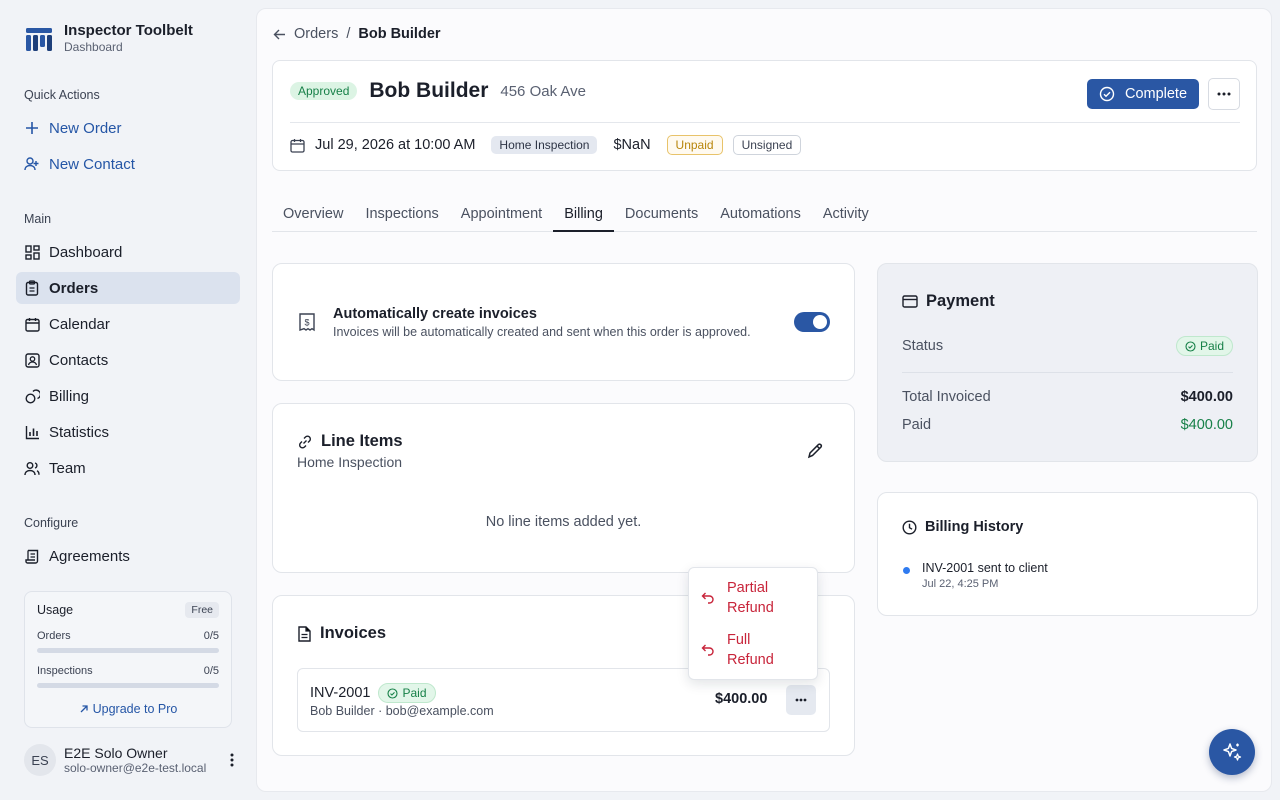 Image resolution: width=1280 pixels, height=800 pixels. I want to click on signature-status-badge: Unsigned, so click(767, 145).